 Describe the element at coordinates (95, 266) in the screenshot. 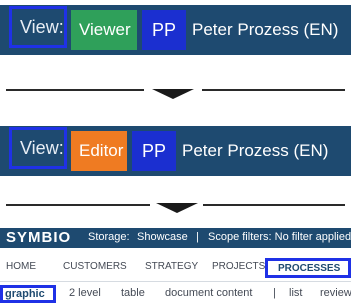

I see `nav-customers: CUSTOMERS` at that location.